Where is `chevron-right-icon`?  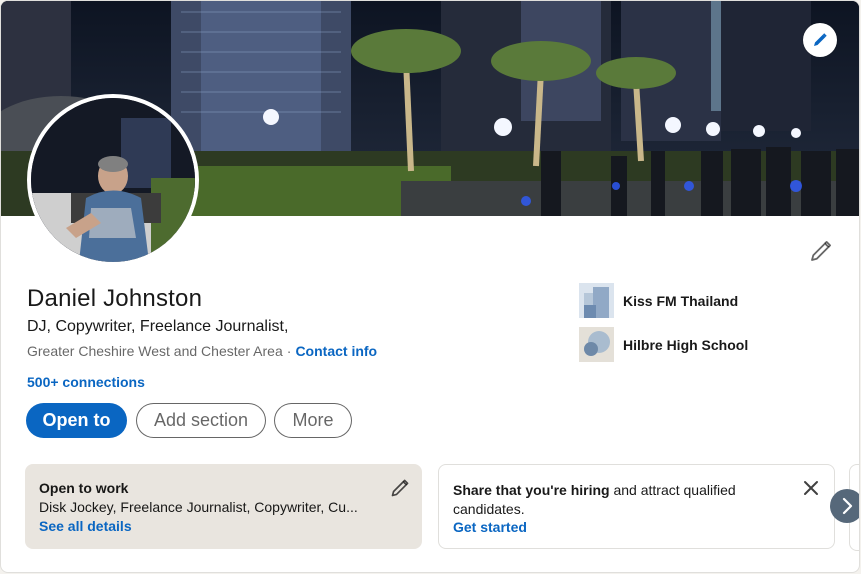 chevron-right-icon is located at coordinates (847, 506).